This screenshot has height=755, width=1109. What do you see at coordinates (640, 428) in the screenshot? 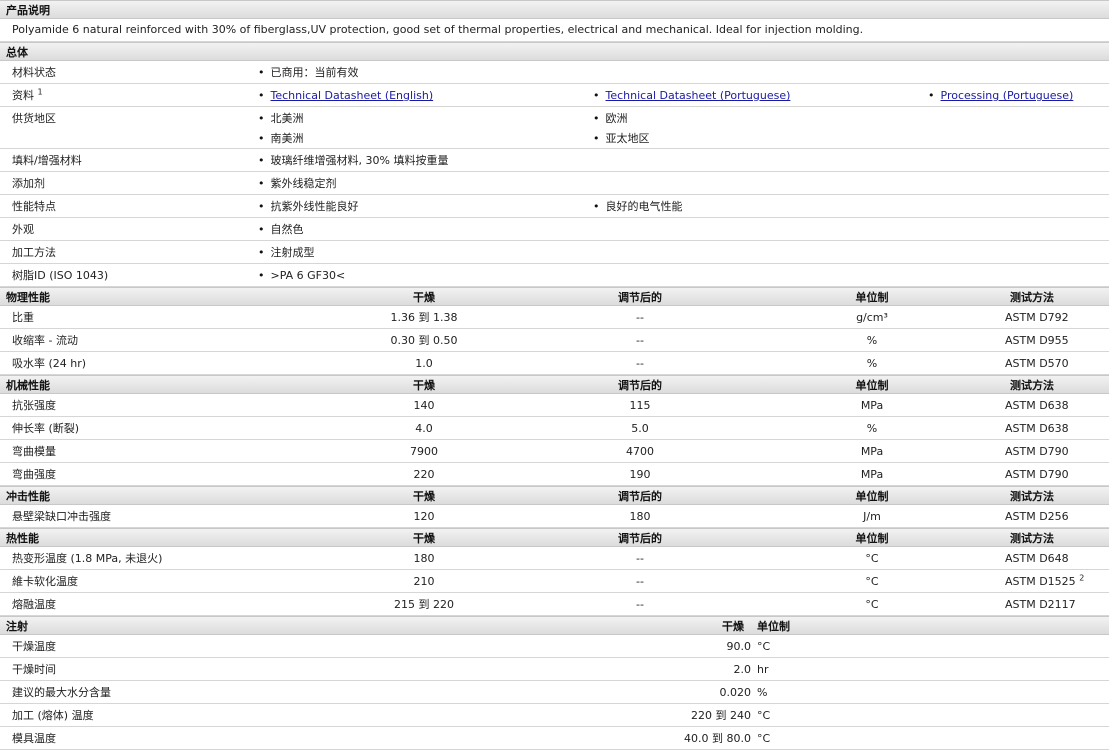
I see `conditioned-value: 5.0` at bounding box center [640, 428].